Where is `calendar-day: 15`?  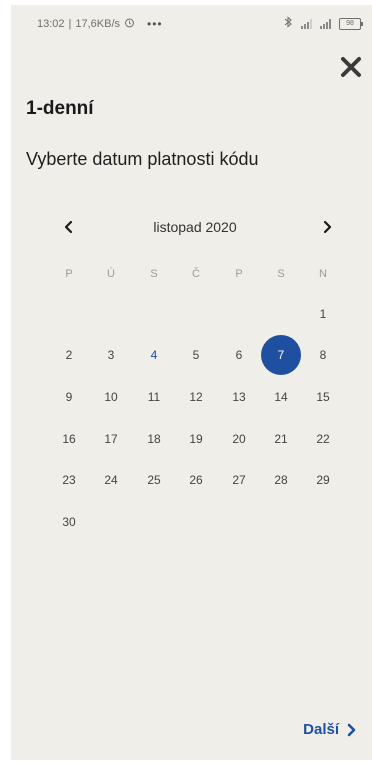 calendar-day: 15 is located at coordinates (323, 397).